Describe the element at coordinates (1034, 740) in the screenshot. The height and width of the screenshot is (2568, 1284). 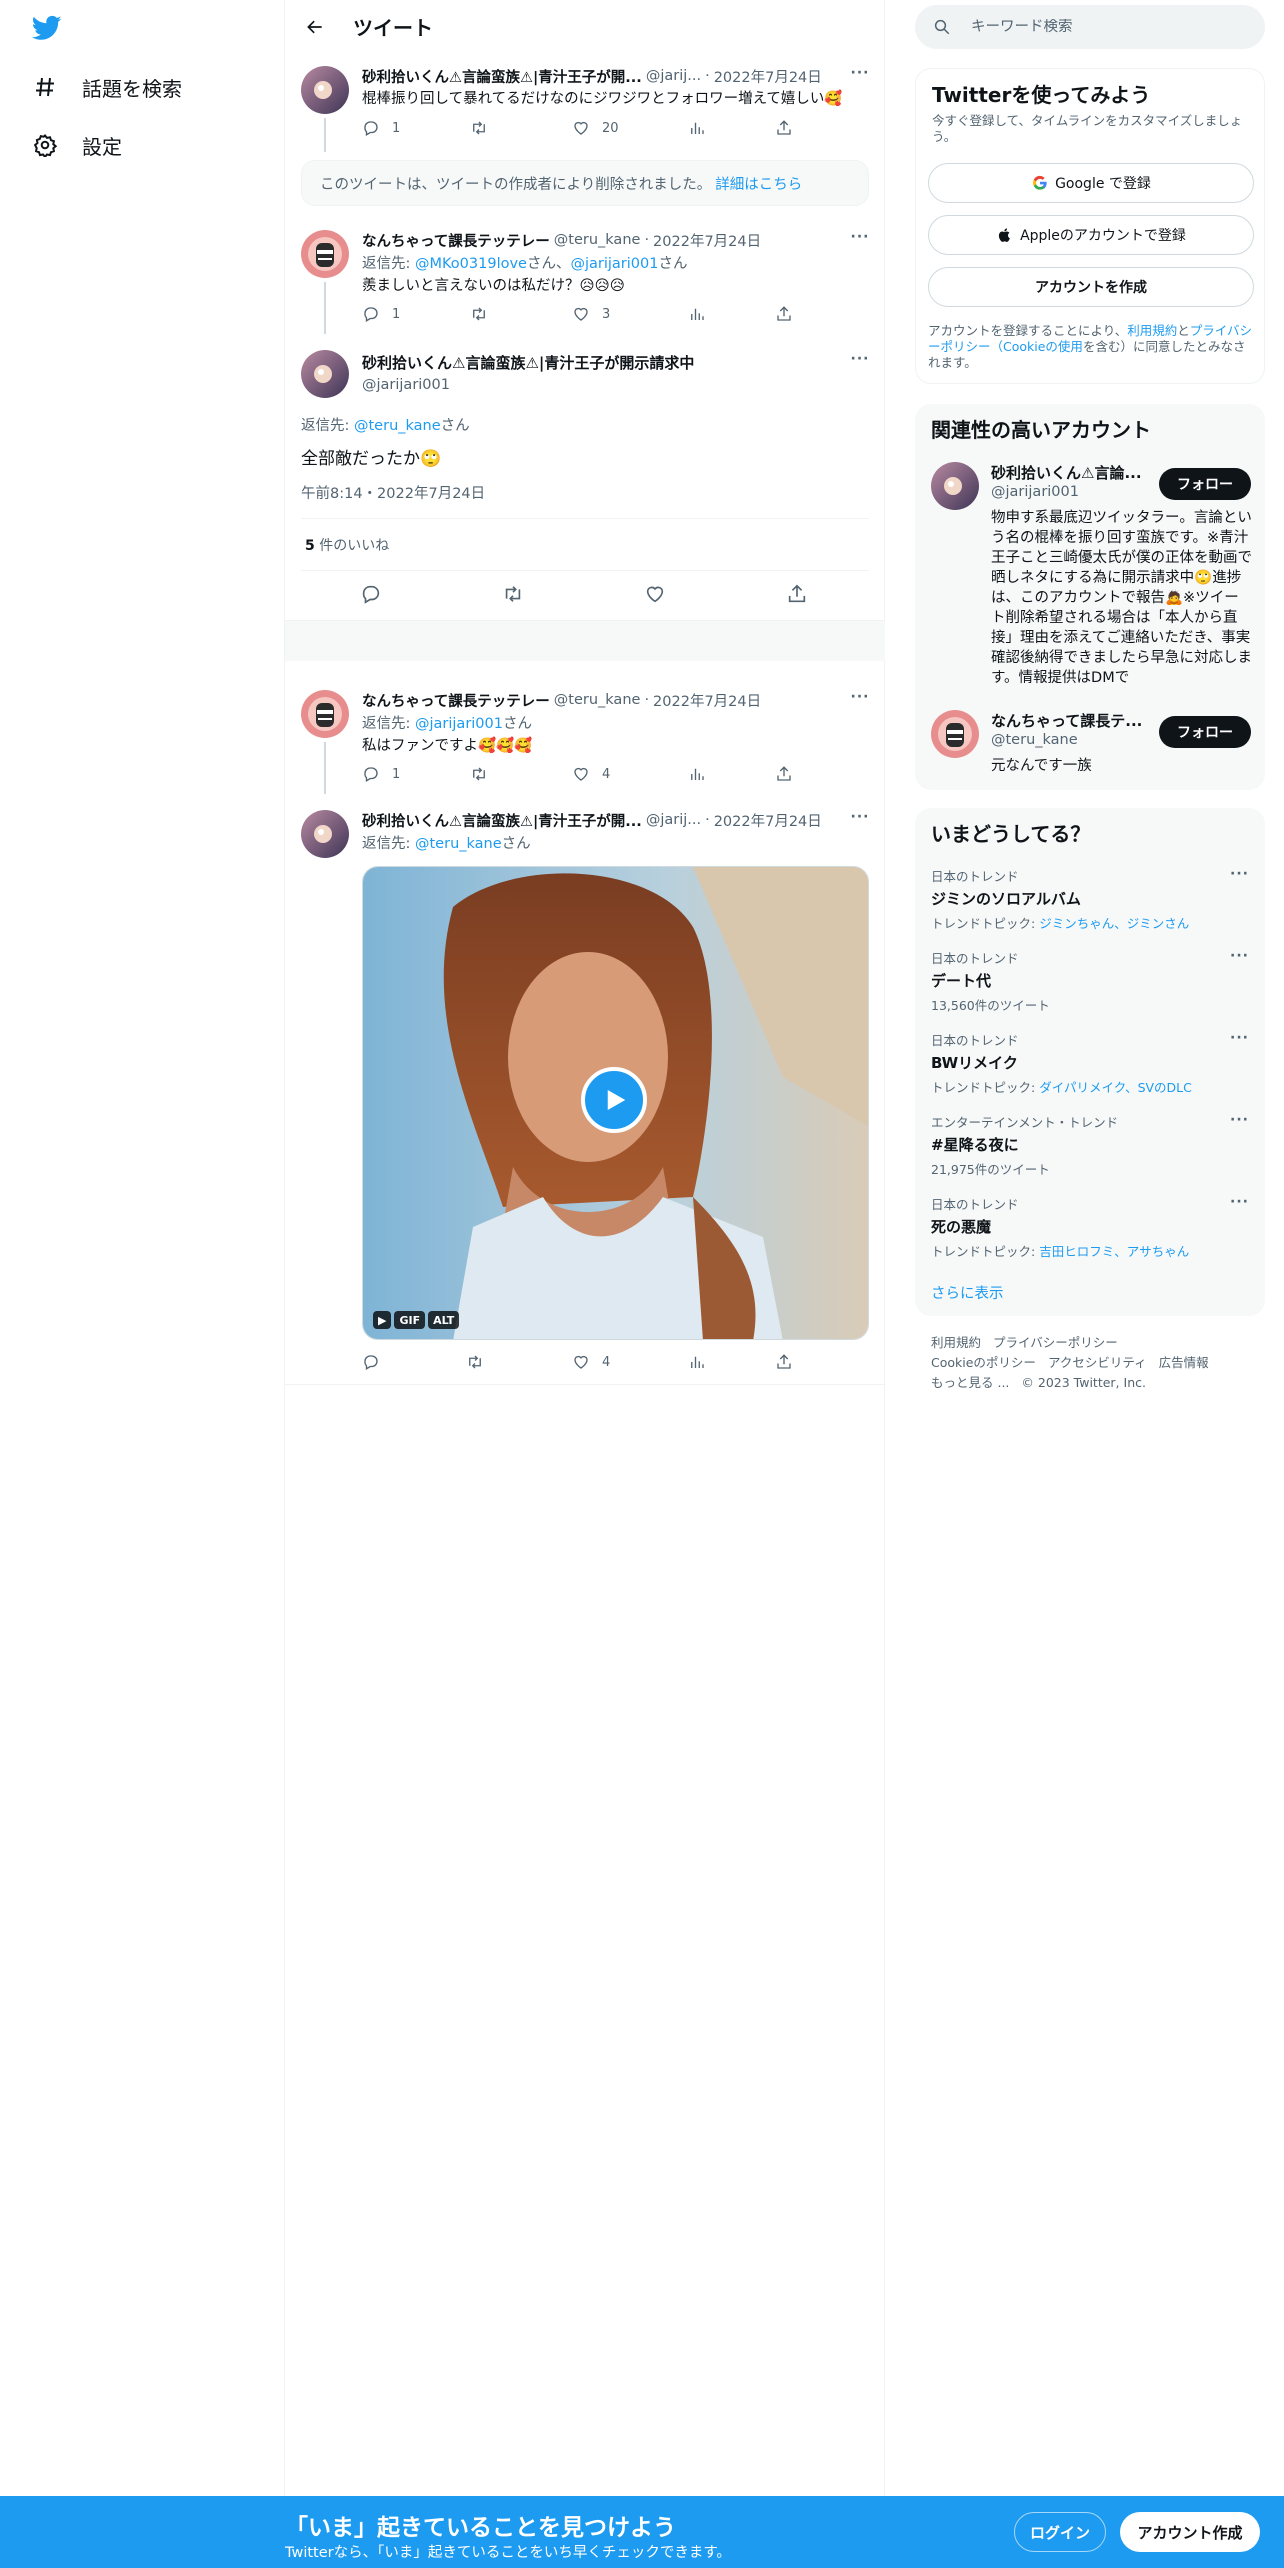
I see `account-handle: @teru_kane` at that location.